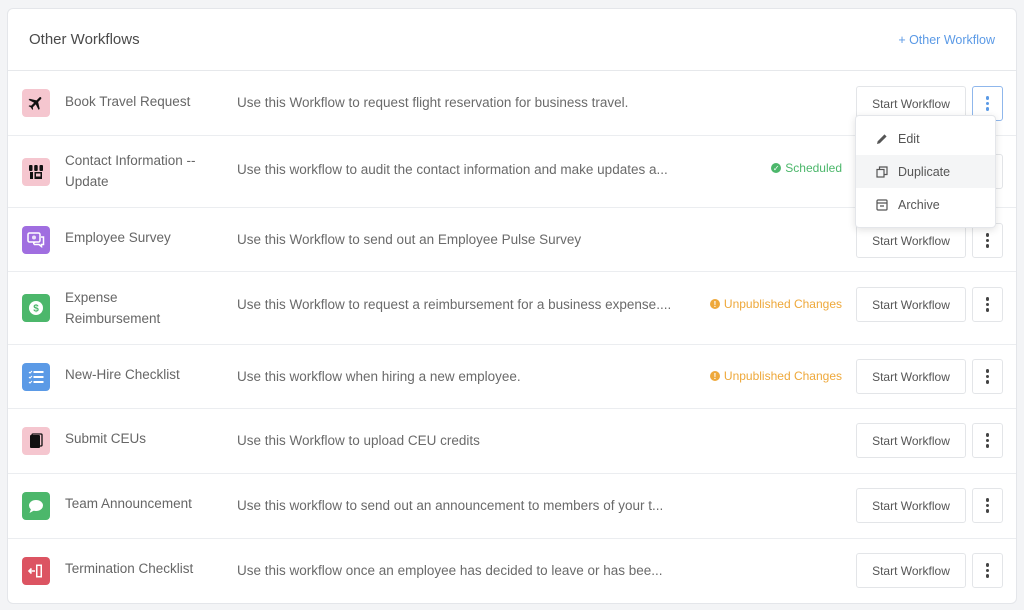  What do you see at coordinates (358, 440) in the screenshot?
I see `workflow-description: Use this Workflow to upload CEU credits` at bounding box center [358, 440].